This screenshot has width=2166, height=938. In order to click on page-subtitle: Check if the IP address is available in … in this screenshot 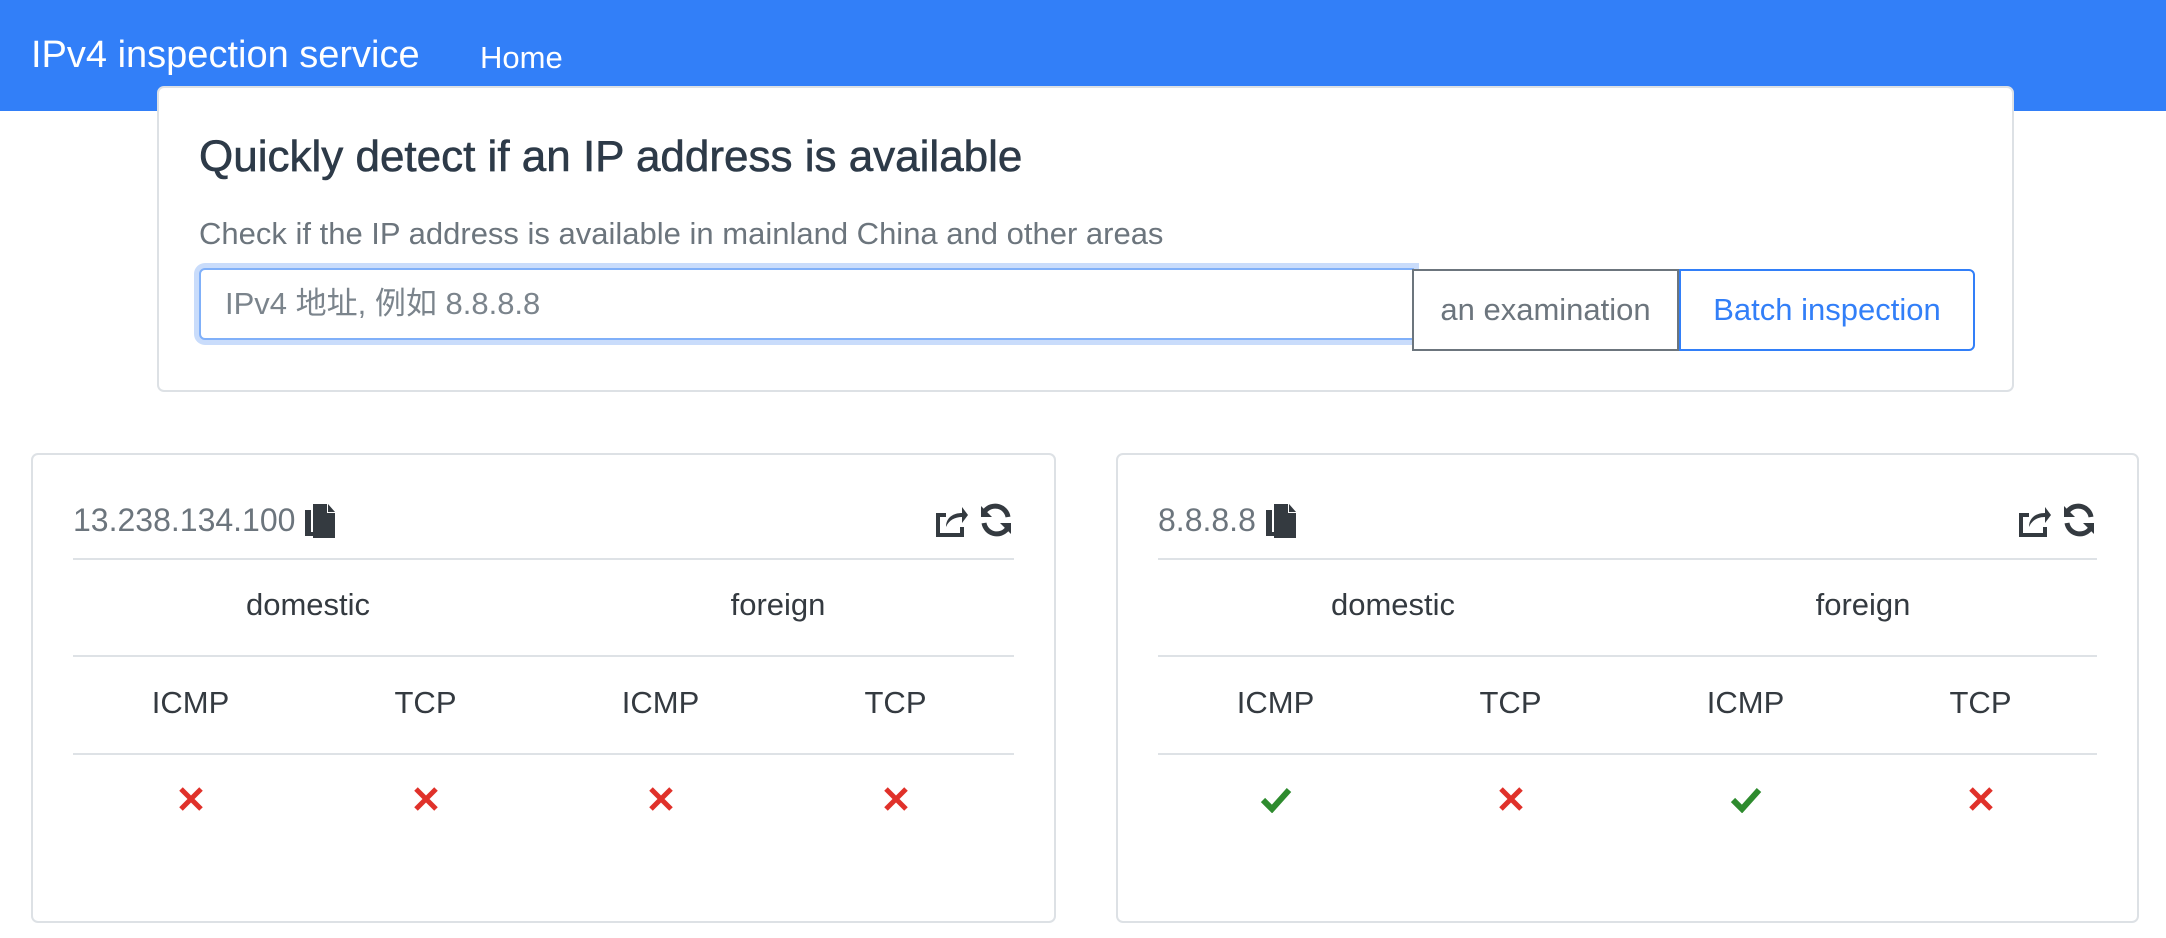, I will do `click(681, 233)`.